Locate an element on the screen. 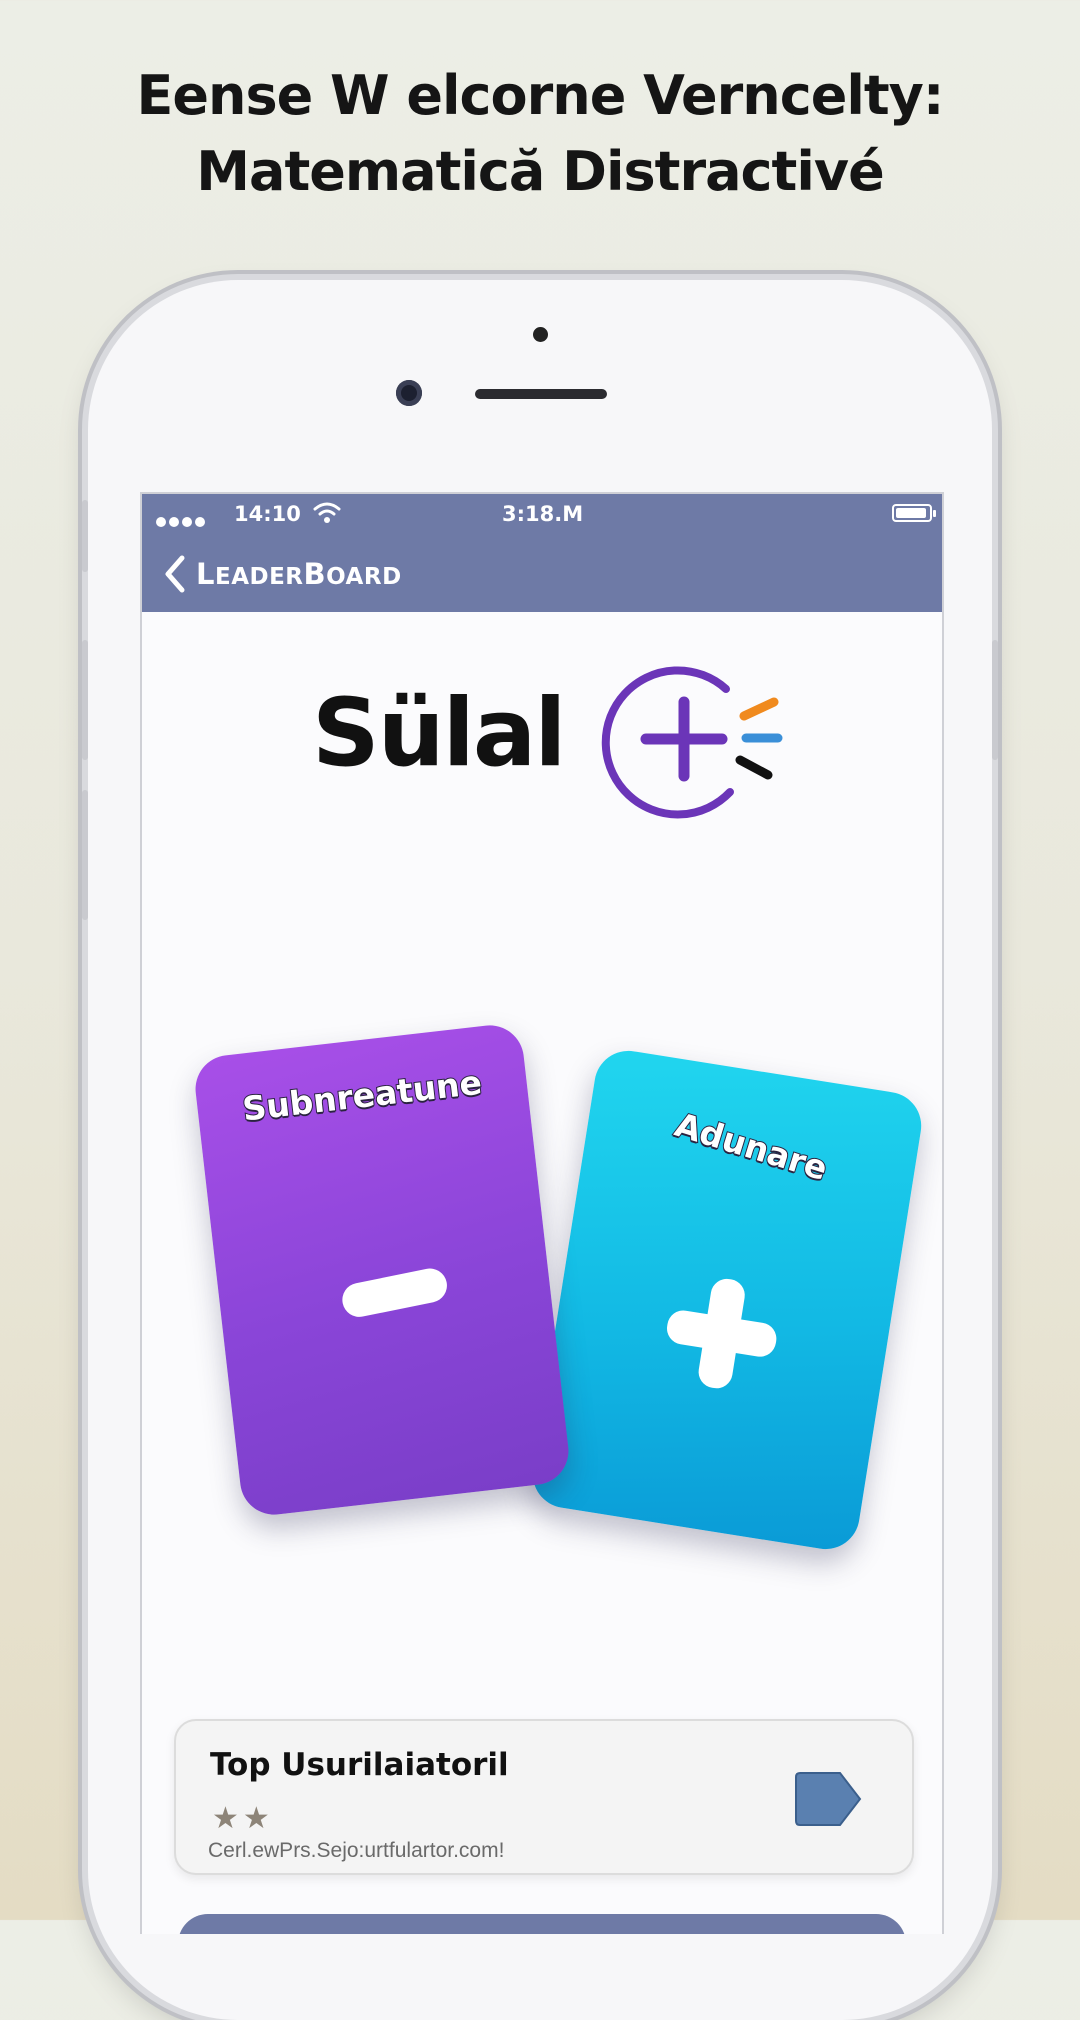 The width and height of the screenshot is (1080, 2020). back-label: LEADERBOARD is located at coordinates (299, 574).